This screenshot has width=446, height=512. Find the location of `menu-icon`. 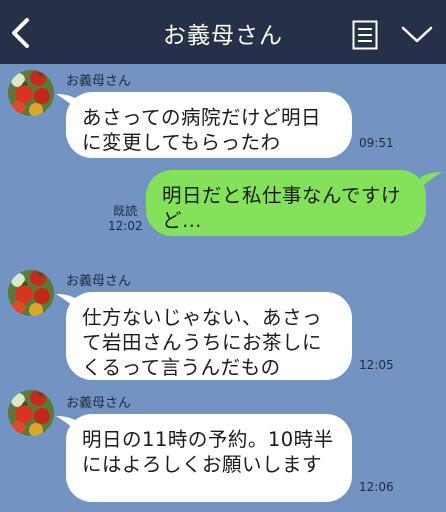

menu-icon is located at coordinates (365, 35).